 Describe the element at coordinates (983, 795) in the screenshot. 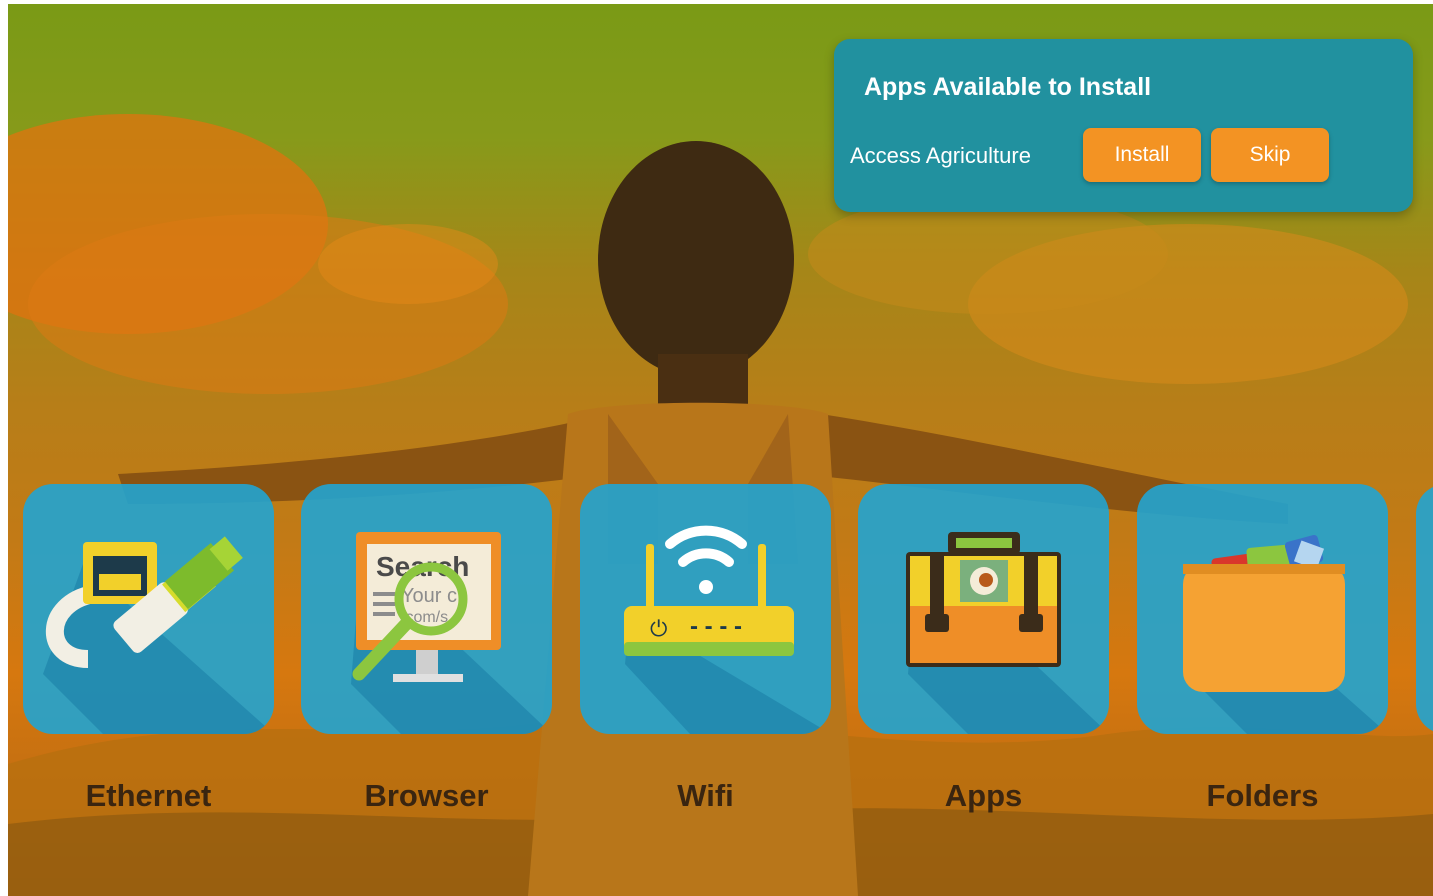

I see `tile-label-apps: Apps` at that location.